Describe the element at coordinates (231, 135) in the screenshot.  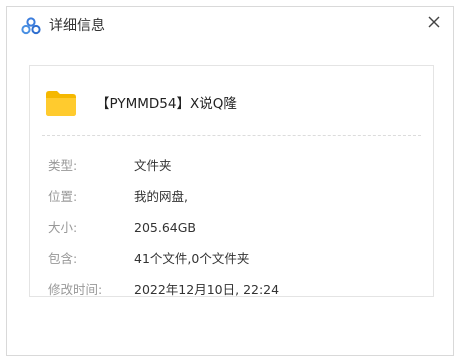
I see `divider` at that location.